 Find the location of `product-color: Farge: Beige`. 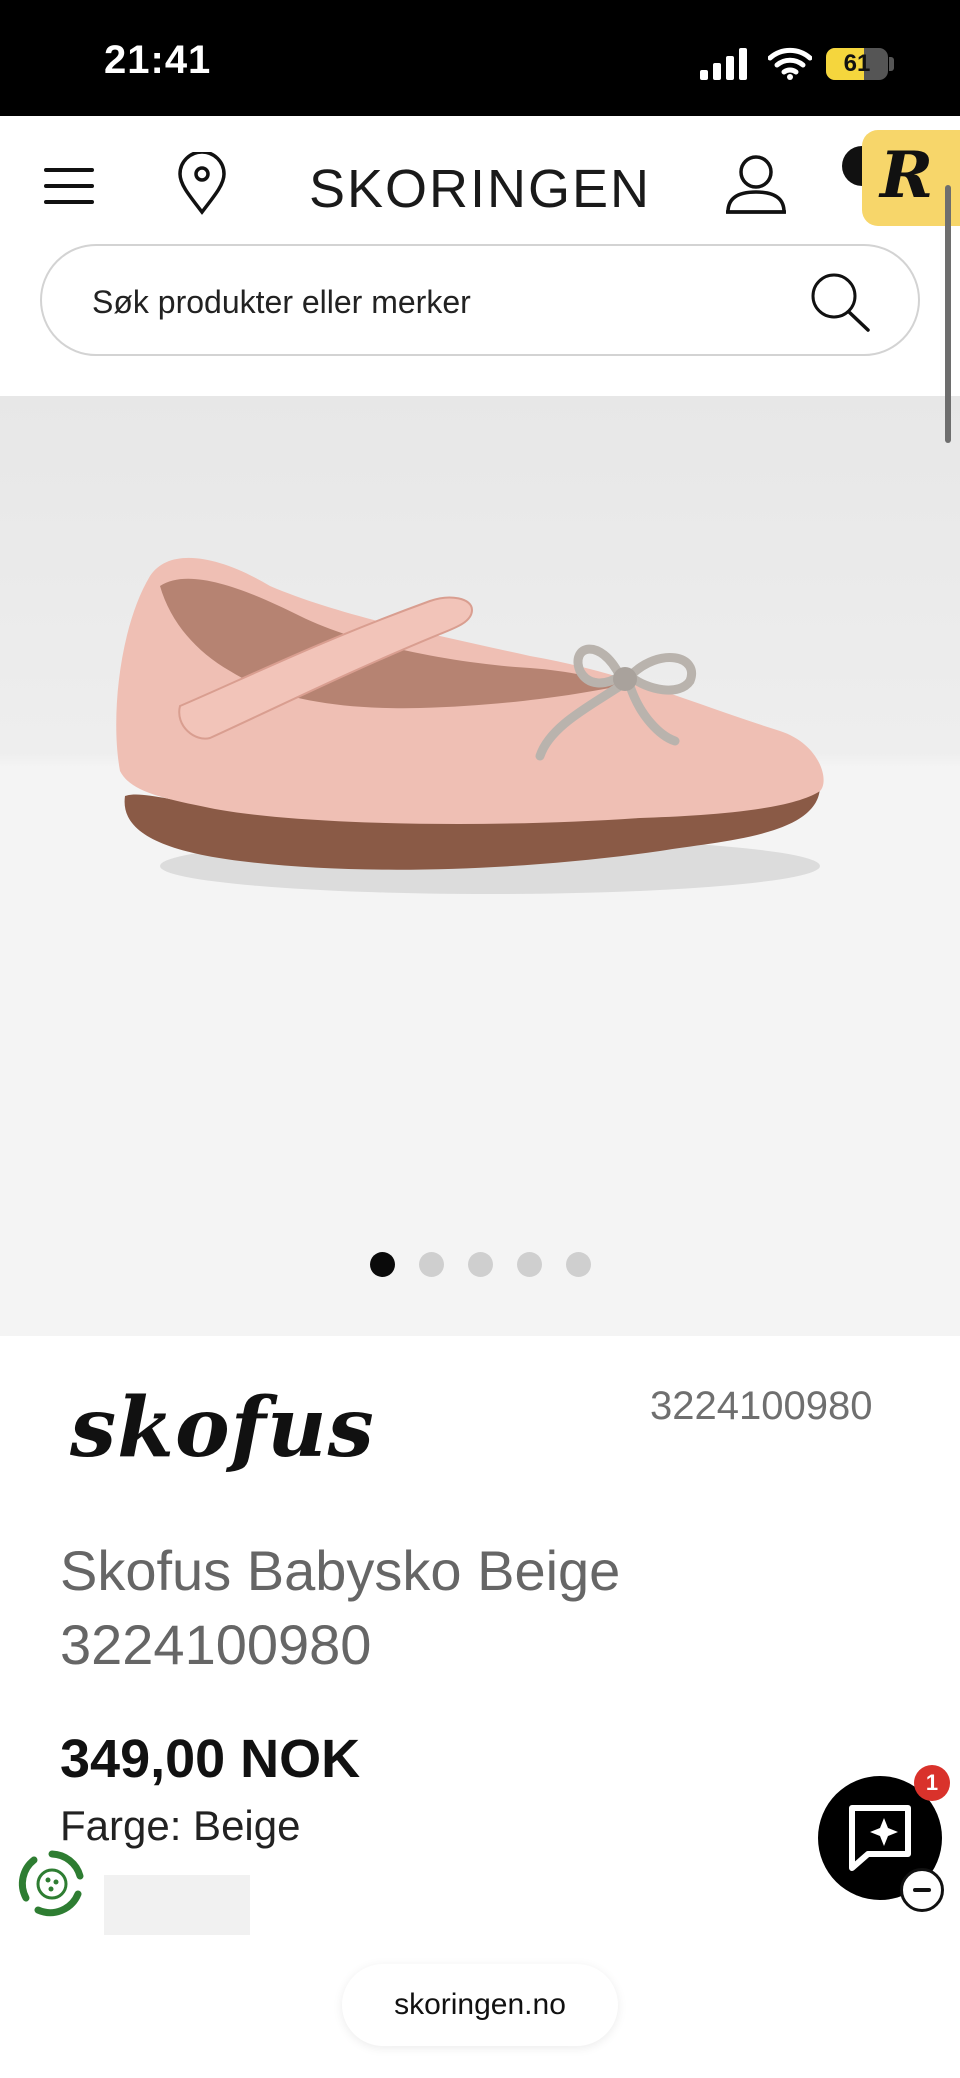

product-color: Farge: Beige is located at coordinates (180, 1825).